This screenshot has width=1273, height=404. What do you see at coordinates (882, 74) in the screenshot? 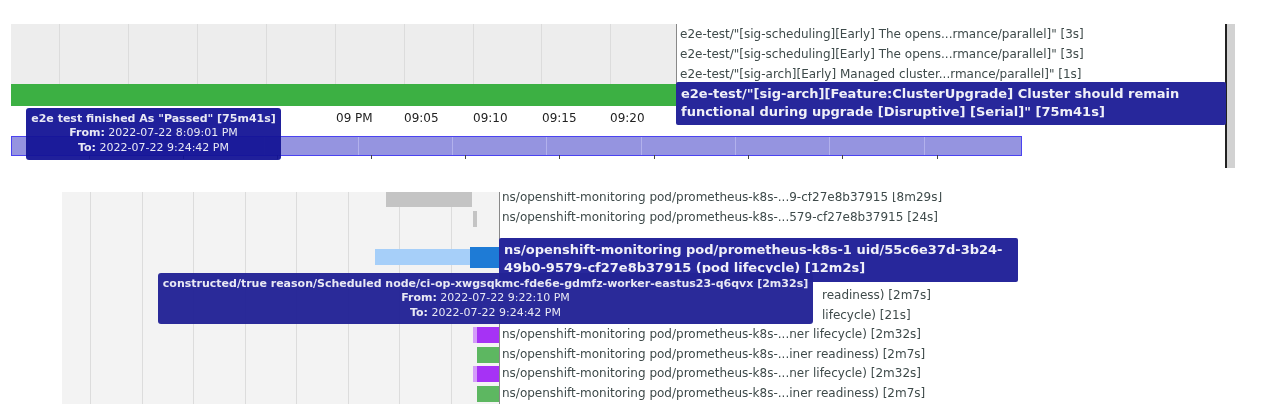
I see `timeline-row-label: e2e-test/"[sig-arch][Early] Managed cluster...rmance/parallel]" [1s]` at bounding box center [882, 74].